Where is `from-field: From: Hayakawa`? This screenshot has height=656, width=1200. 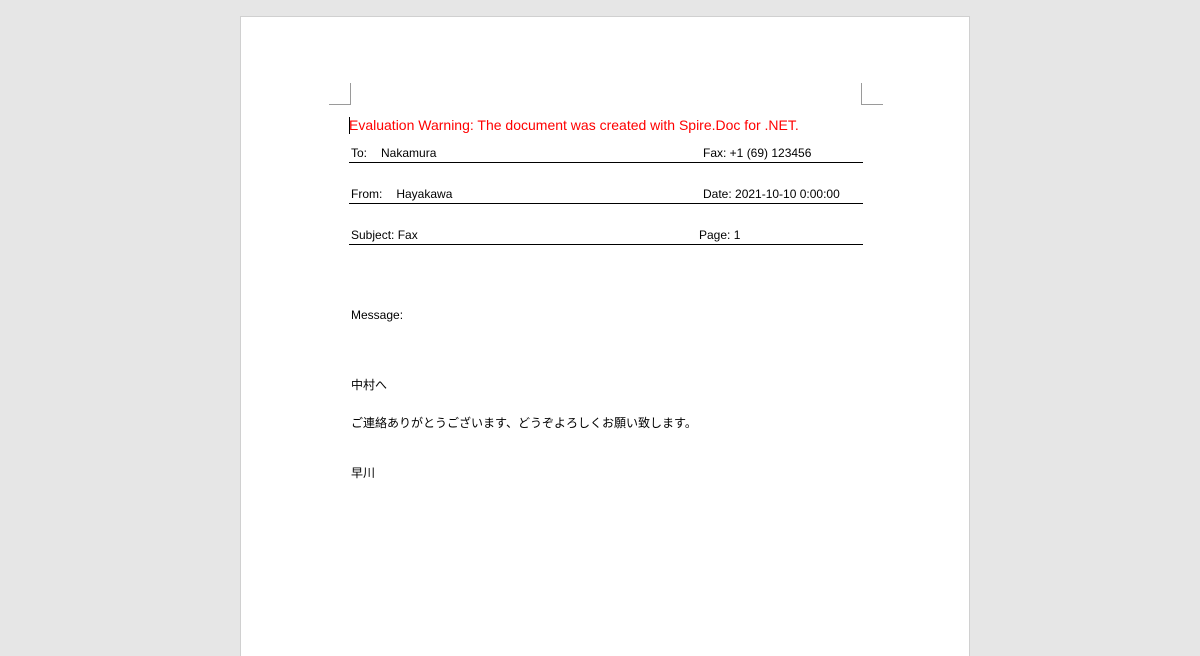
from-field: From: Hayakawa is located at coordinates (401, 195).